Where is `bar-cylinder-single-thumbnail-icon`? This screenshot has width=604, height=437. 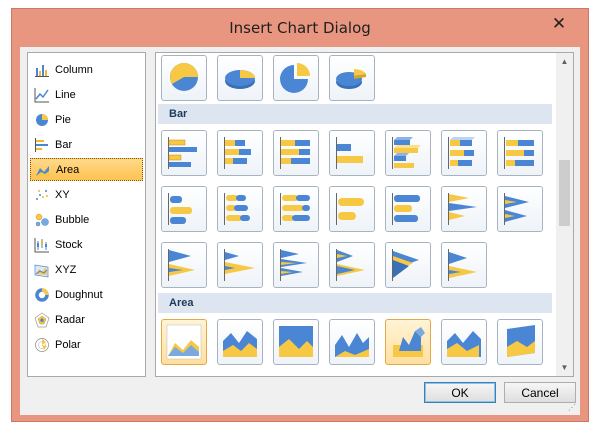 bar-cylinder-single-thumbnail-icon is located at coordinates (350, 209).